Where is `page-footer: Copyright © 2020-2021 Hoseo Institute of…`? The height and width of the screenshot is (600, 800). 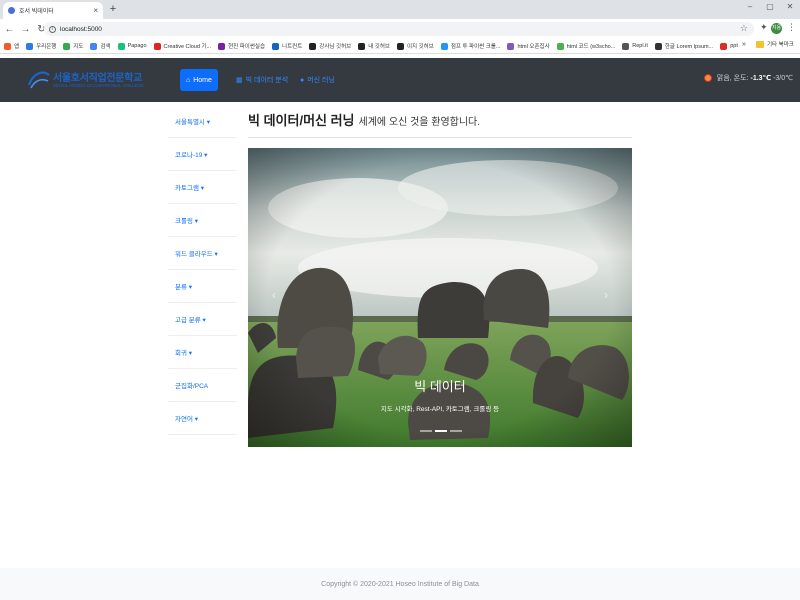
page-footer: Copyright © 2020-2021 Hoseo Institute of… is located at coordinates (400, 584).